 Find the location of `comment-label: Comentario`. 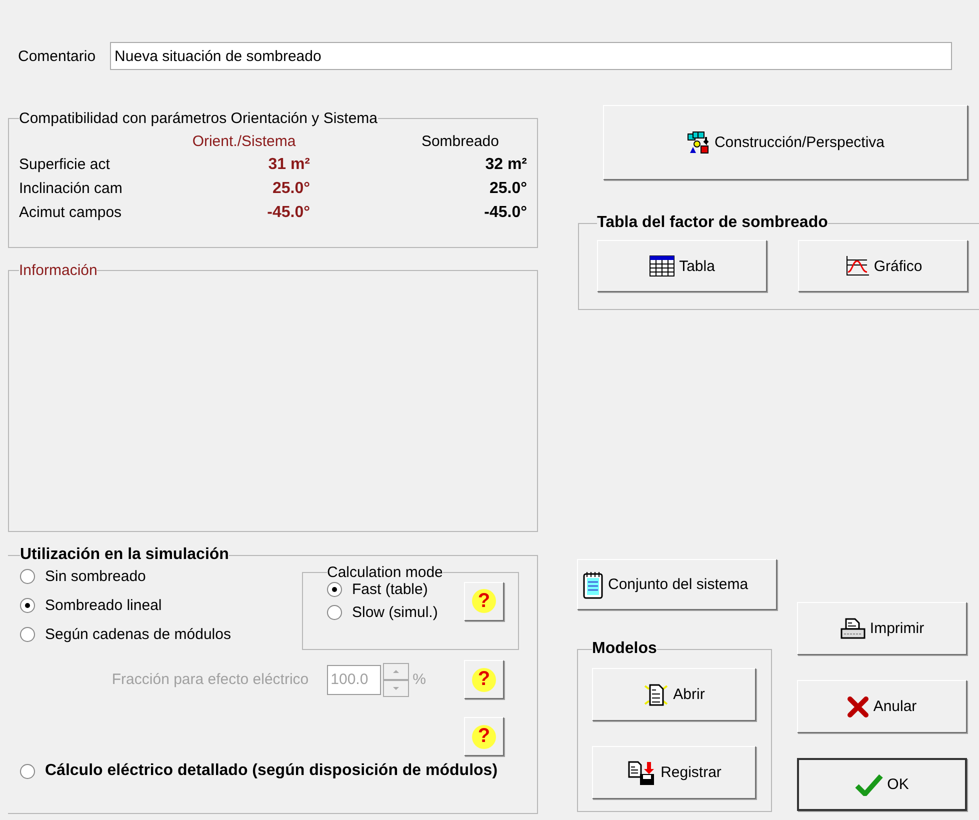

comment-label: Comentario is located at coordinates (57, 56).